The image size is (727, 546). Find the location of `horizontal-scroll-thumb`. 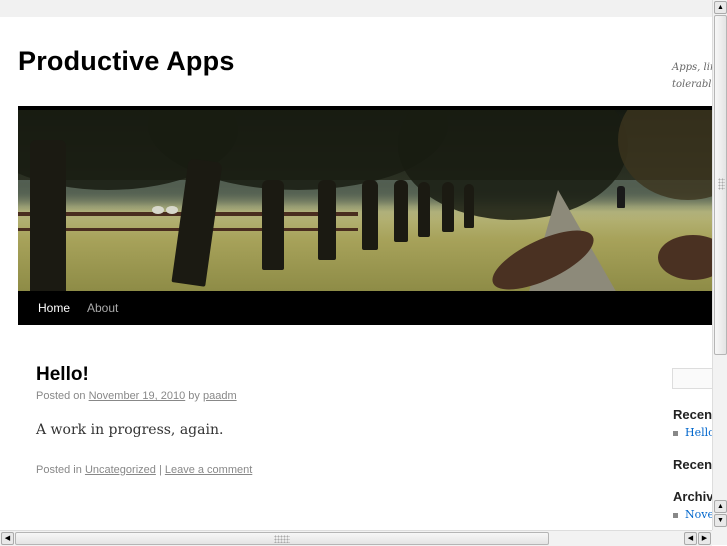

horizontal-scroll-thumb is located at coordinates (282, 538).